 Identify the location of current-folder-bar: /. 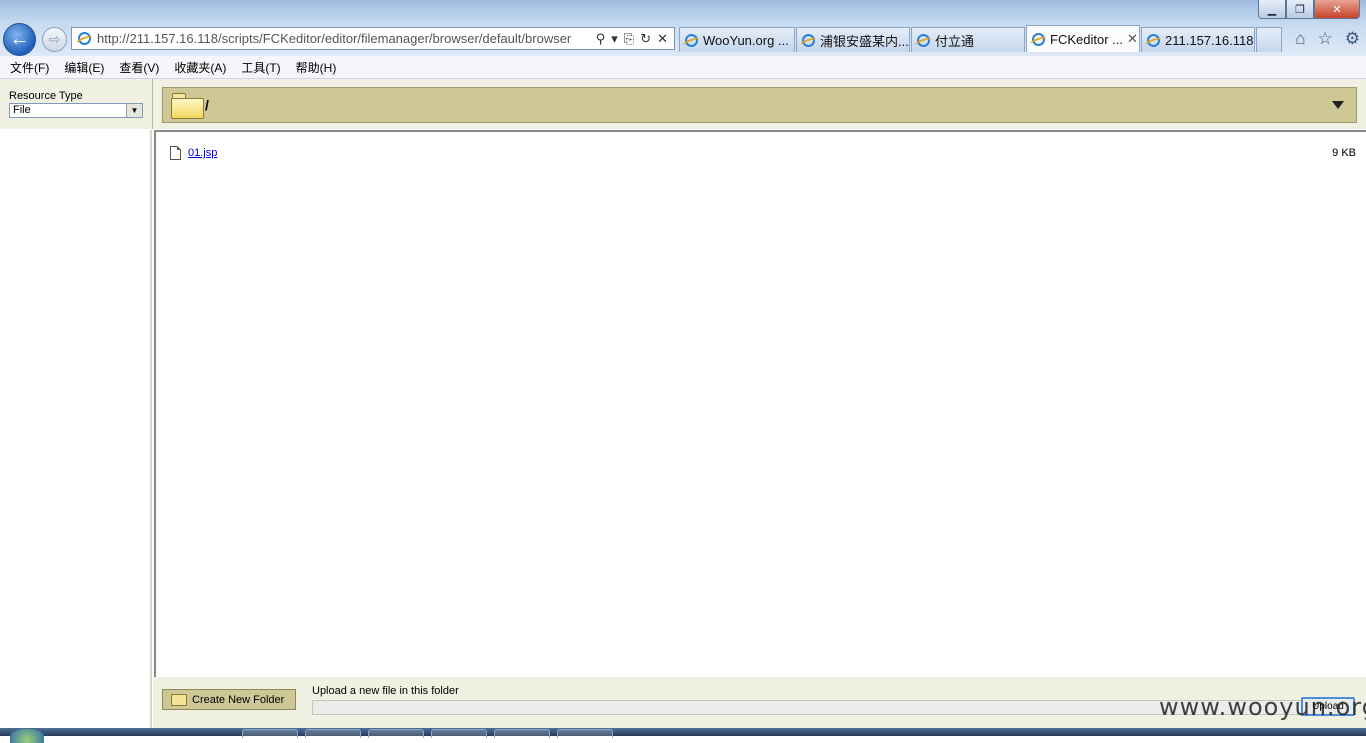
(759, 105).